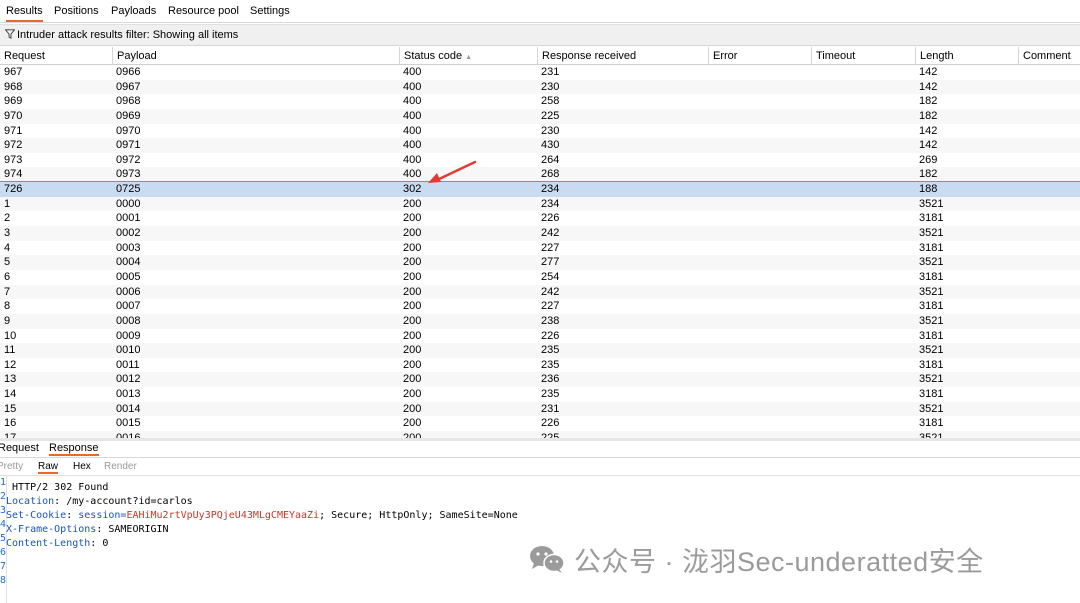  I want to click on tab-positions: Positions, so click(76, 10).